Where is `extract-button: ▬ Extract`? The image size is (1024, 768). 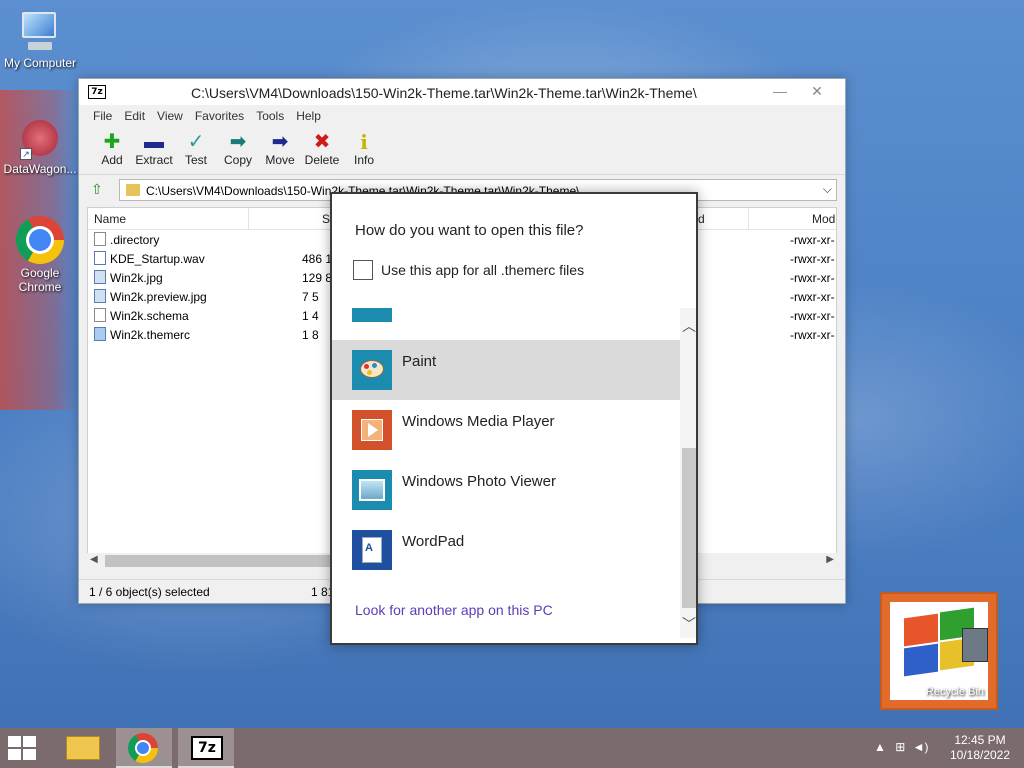
extract-button: ▬ Extract is located at coordinates (154, 150).